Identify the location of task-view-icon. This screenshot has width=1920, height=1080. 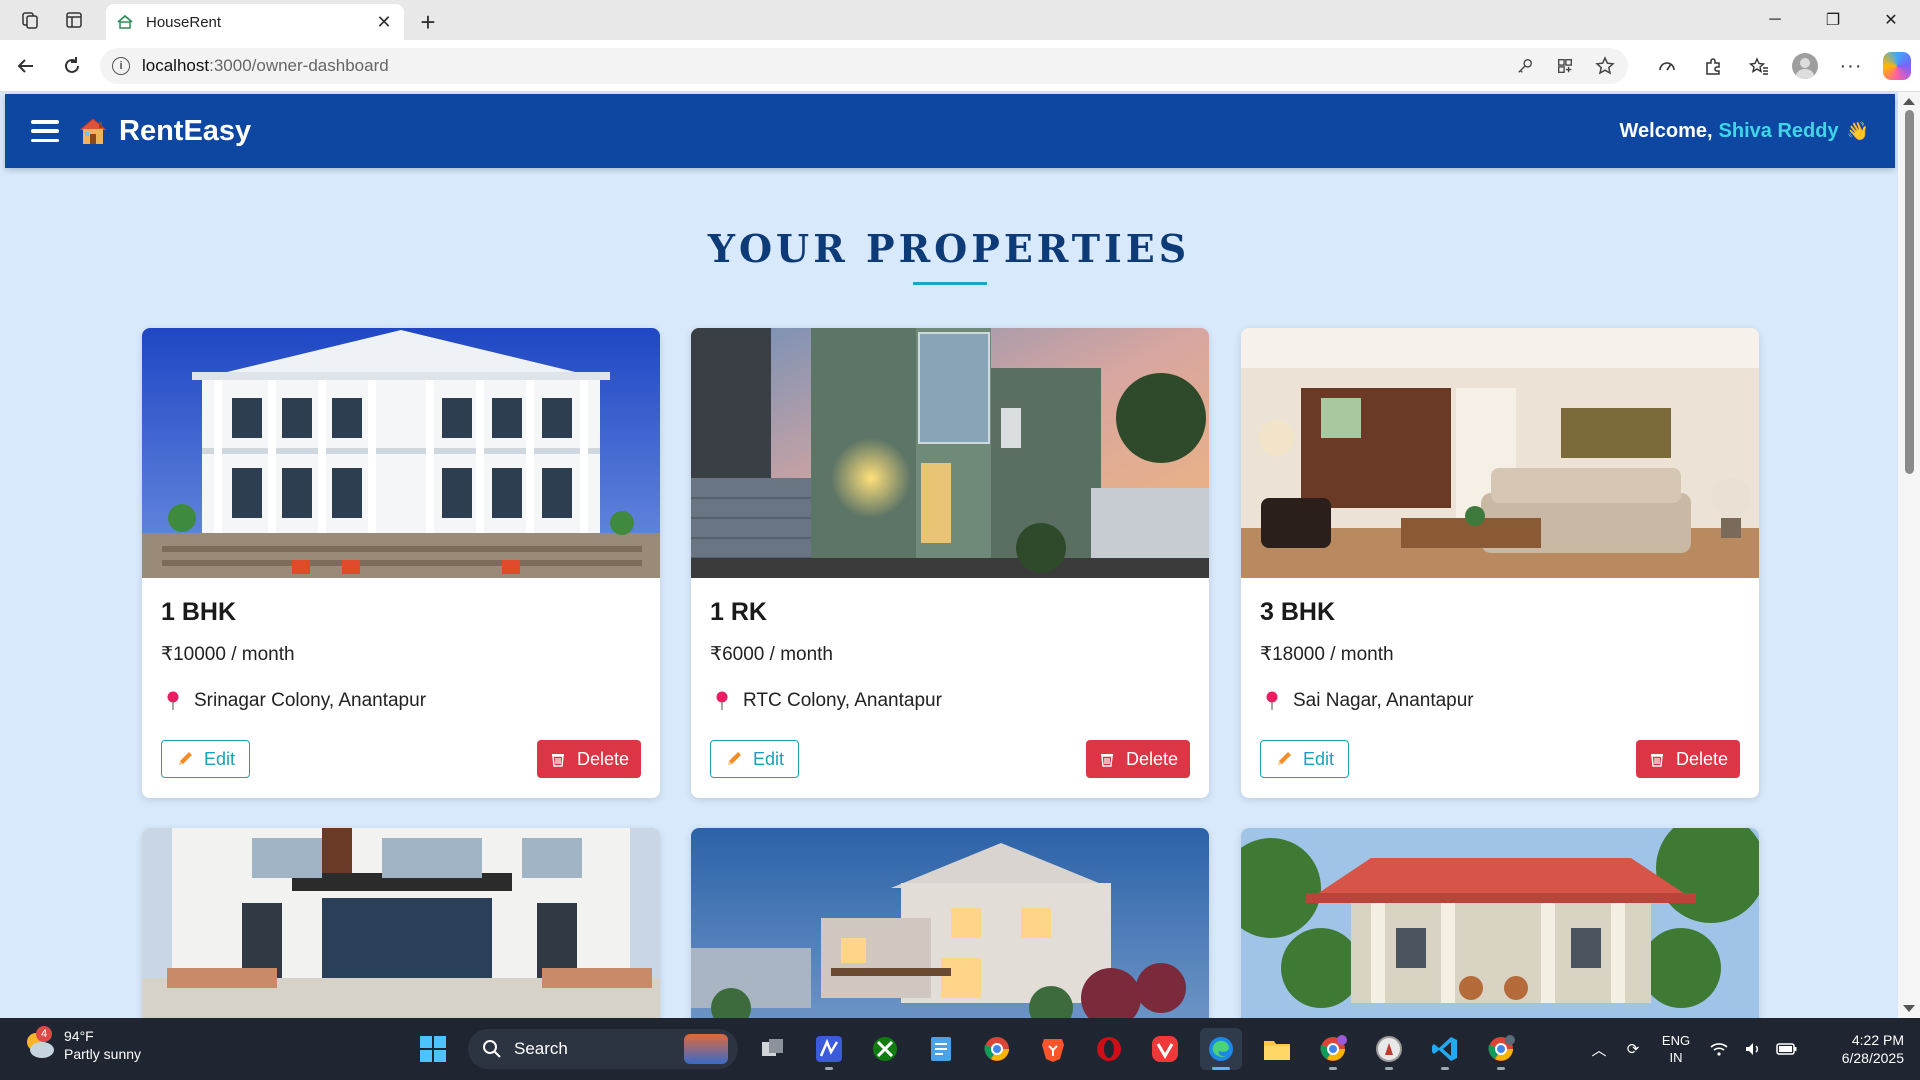
(773, 1049).